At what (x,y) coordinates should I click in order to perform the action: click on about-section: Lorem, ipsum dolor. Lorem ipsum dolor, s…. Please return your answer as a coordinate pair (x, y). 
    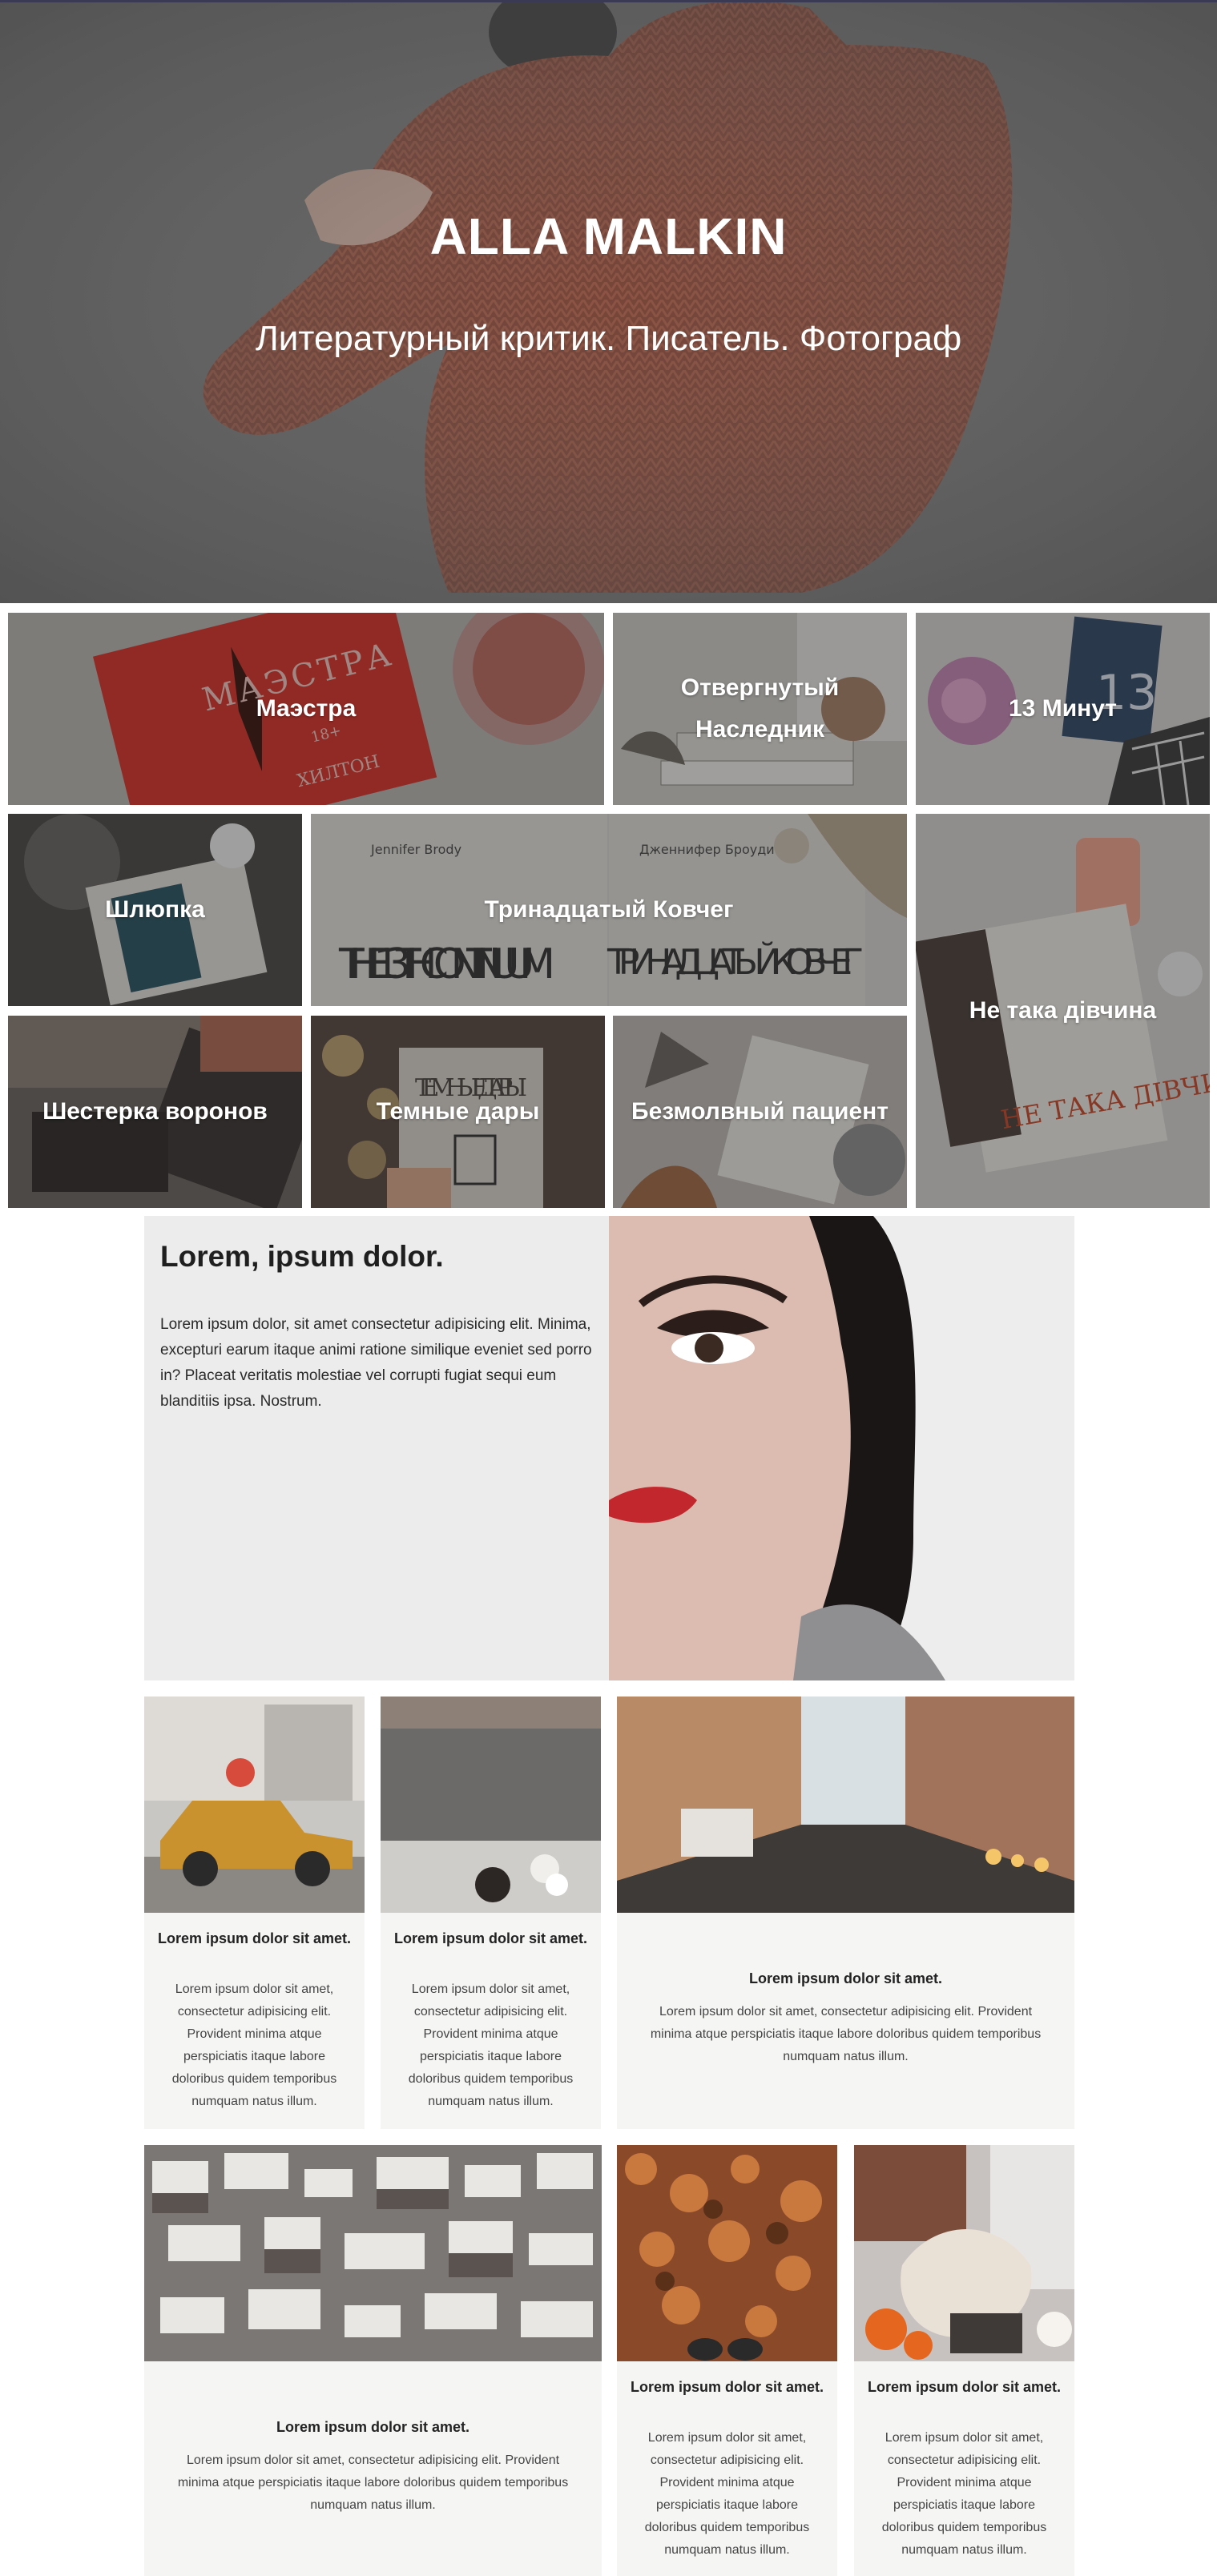
    Looking at the image, I should click on (609, 1448).